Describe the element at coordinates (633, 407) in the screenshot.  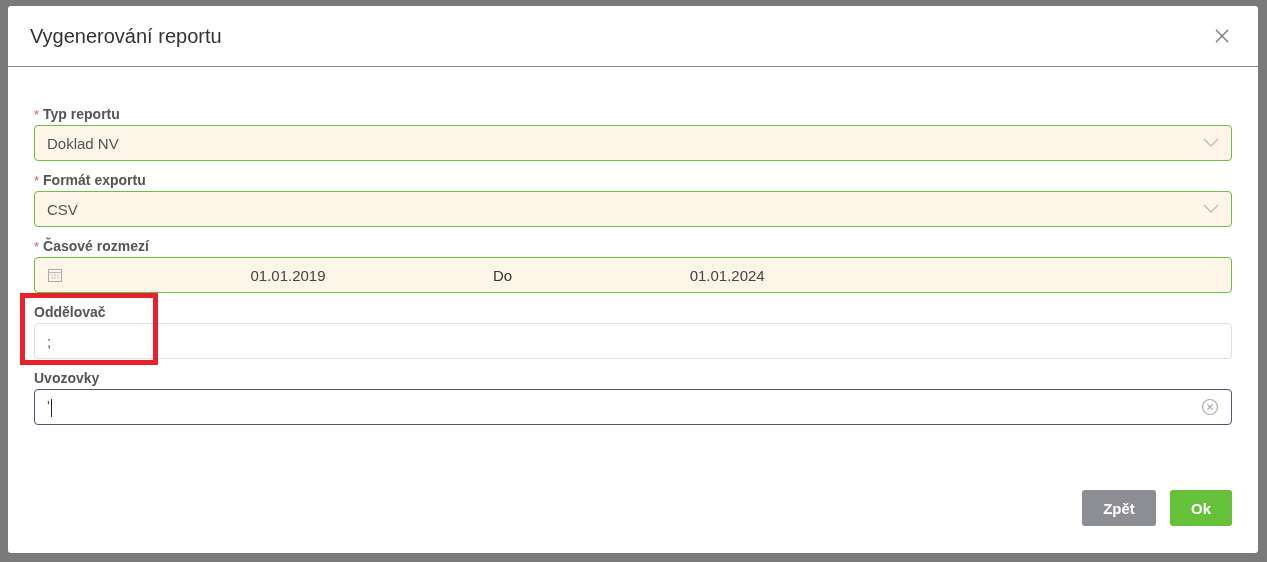
I see `input-field: '` at that location.